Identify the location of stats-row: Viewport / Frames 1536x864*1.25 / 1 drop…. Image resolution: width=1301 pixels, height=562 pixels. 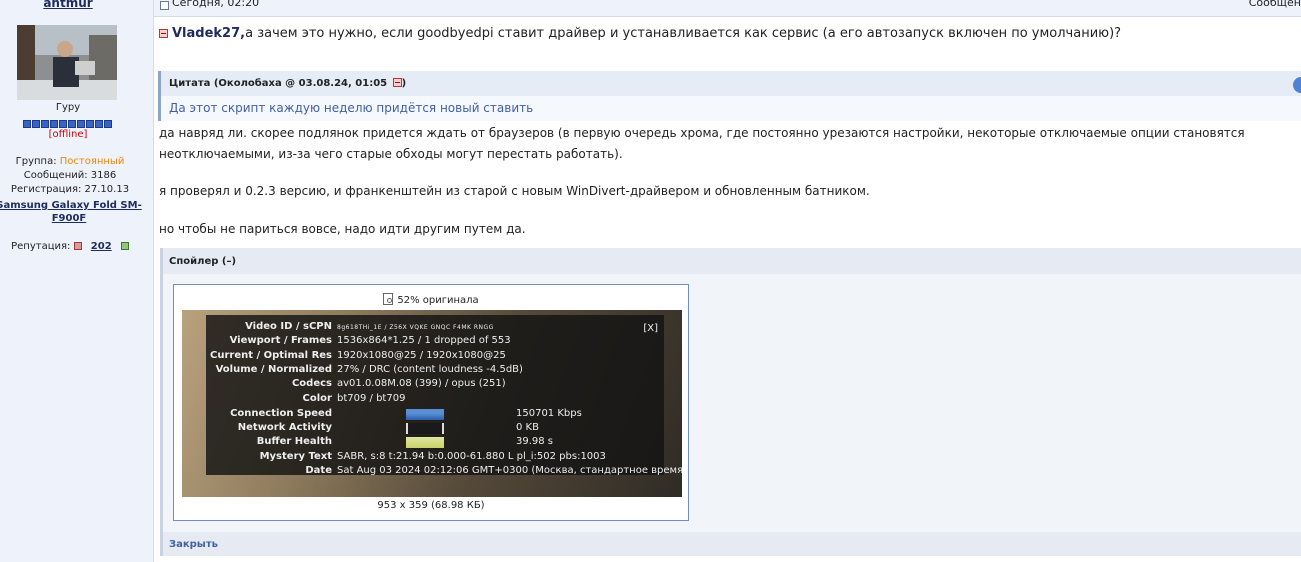
(435, 342).